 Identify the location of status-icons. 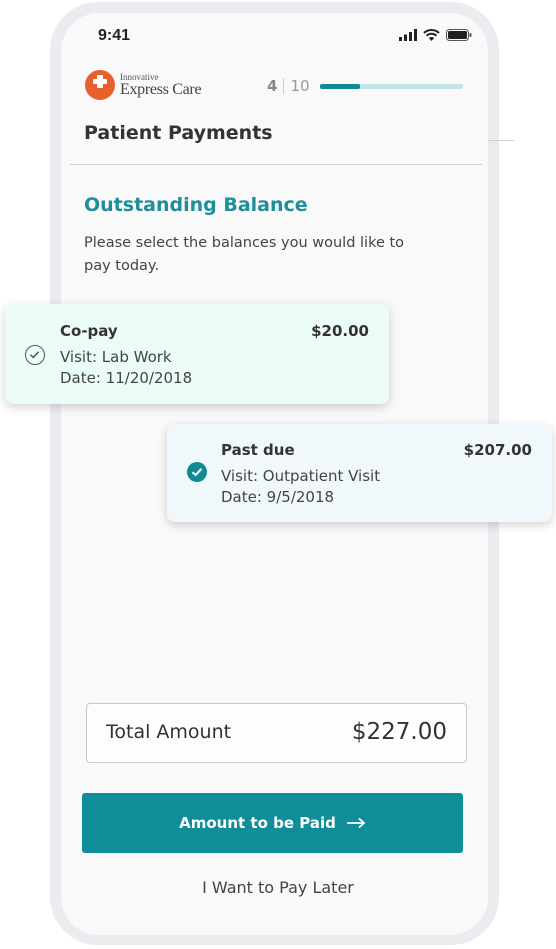
(435, 35).